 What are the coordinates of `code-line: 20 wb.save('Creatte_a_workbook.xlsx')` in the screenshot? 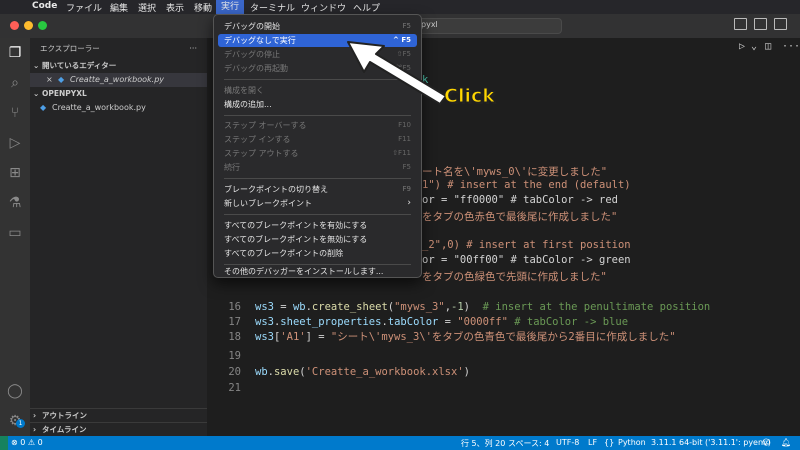 It's located at (503, 372).